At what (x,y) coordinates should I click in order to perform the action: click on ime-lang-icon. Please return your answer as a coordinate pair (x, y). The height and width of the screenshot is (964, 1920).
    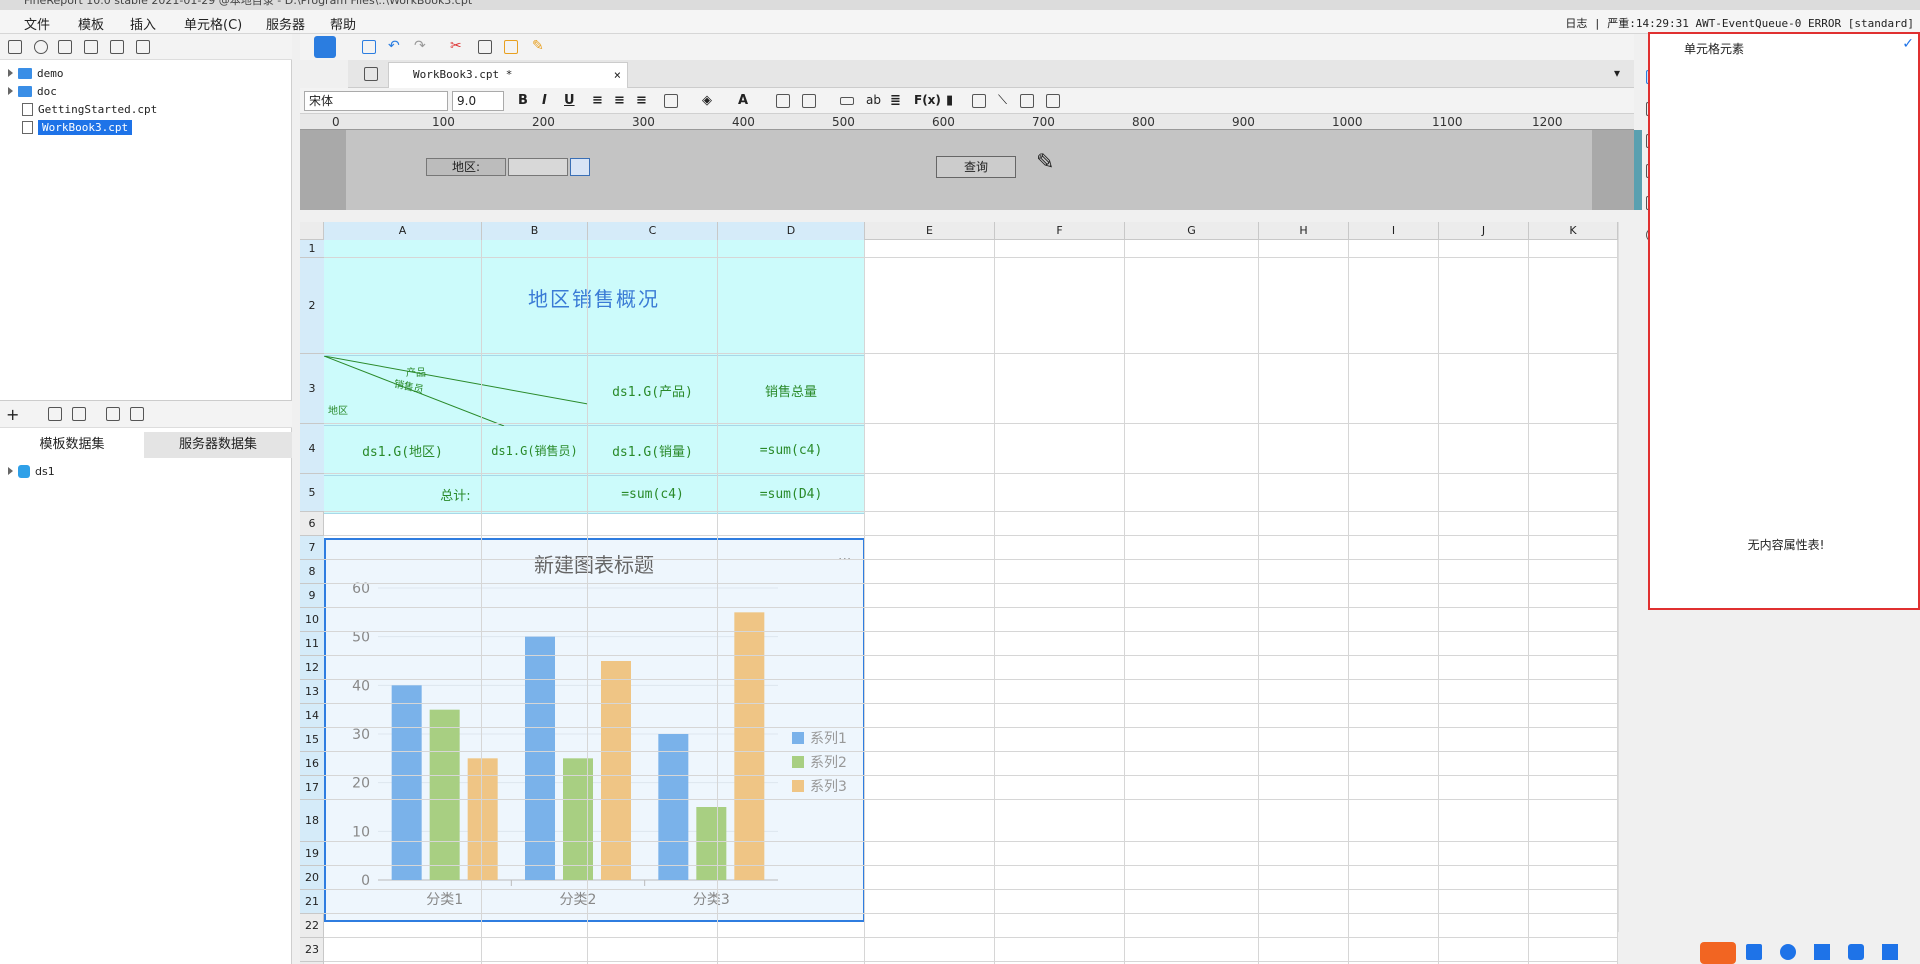
    Looking at the image, I should click on (1754, 952).